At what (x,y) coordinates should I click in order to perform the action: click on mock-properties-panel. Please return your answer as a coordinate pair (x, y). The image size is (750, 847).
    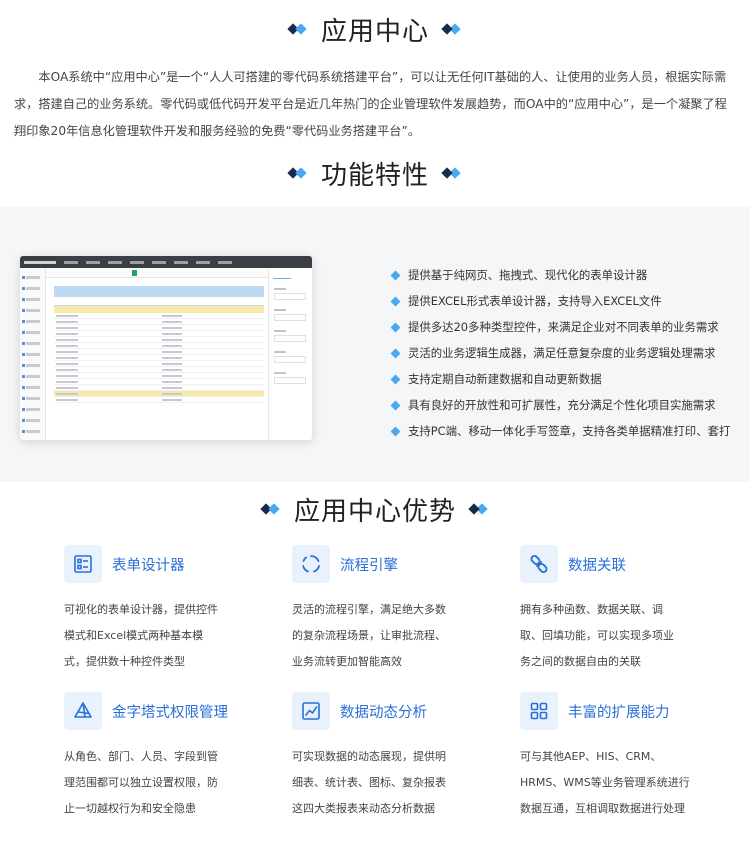
    Looking at the image, I should click on (290, 354).